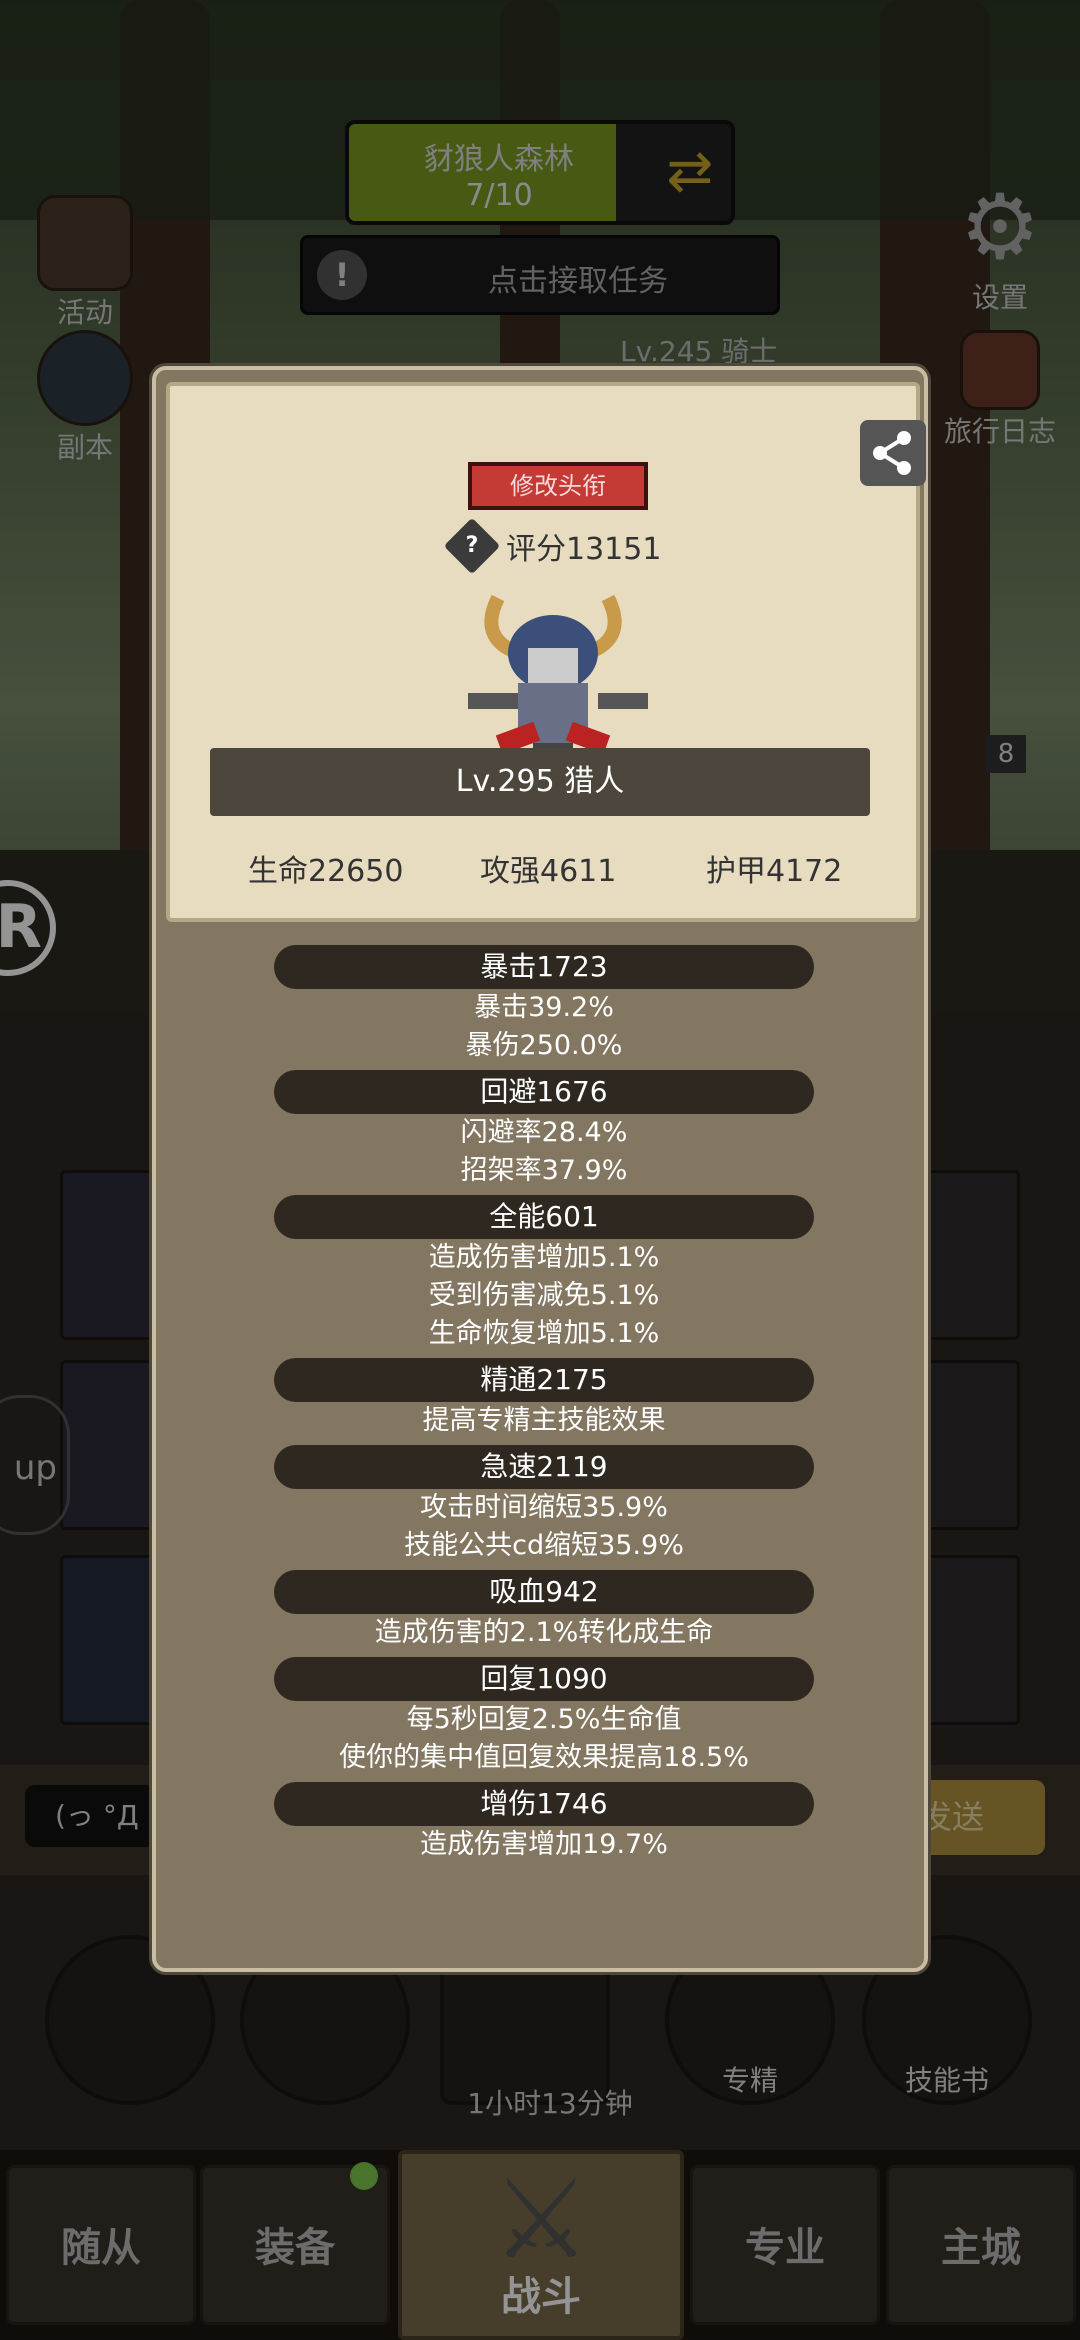  I want to click on stat-detail-line: 暴伤250.0%, so click(544, 1045).